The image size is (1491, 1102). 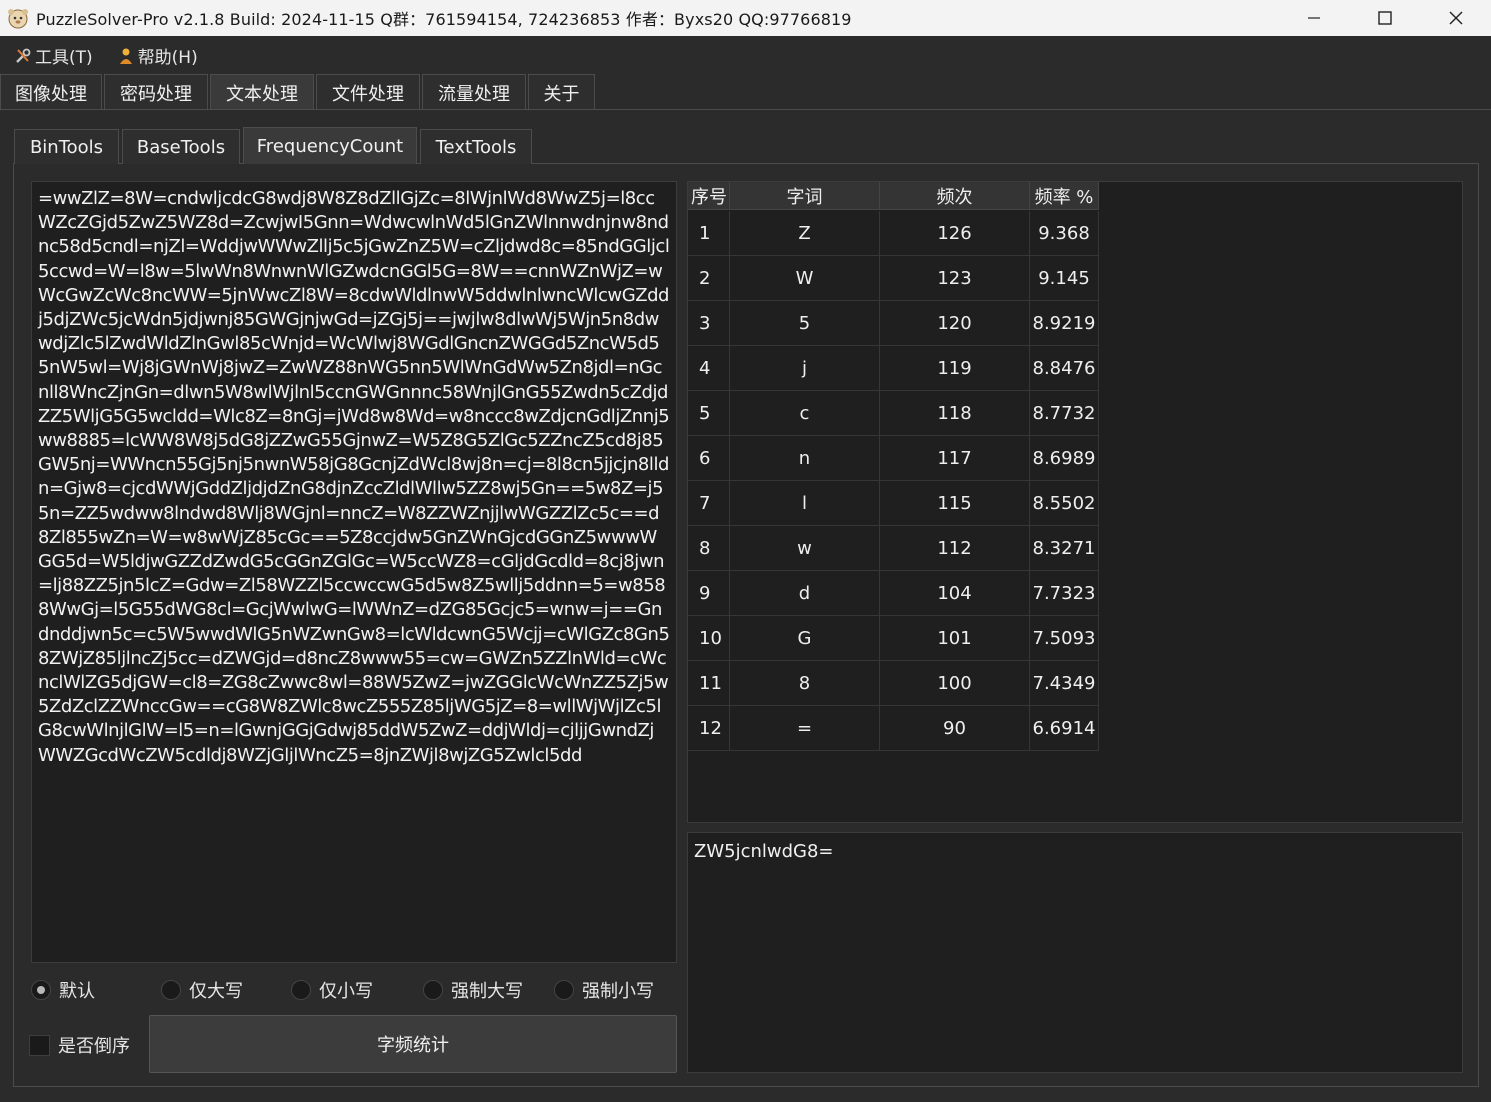 I want to click on cell-count: 117, so click(x=955, y=458).